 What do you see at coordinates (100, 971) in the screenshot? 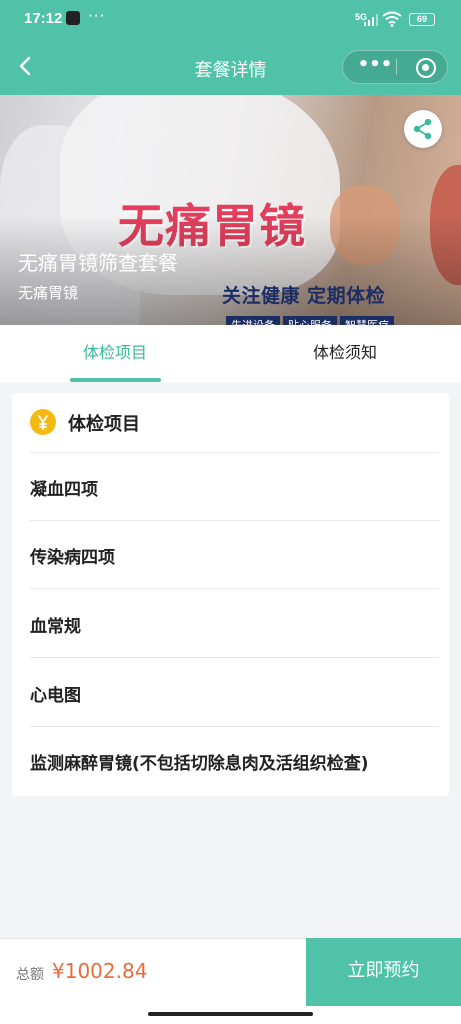
I see `total-price: ¥1002.84` at bounding box center [100, 971].